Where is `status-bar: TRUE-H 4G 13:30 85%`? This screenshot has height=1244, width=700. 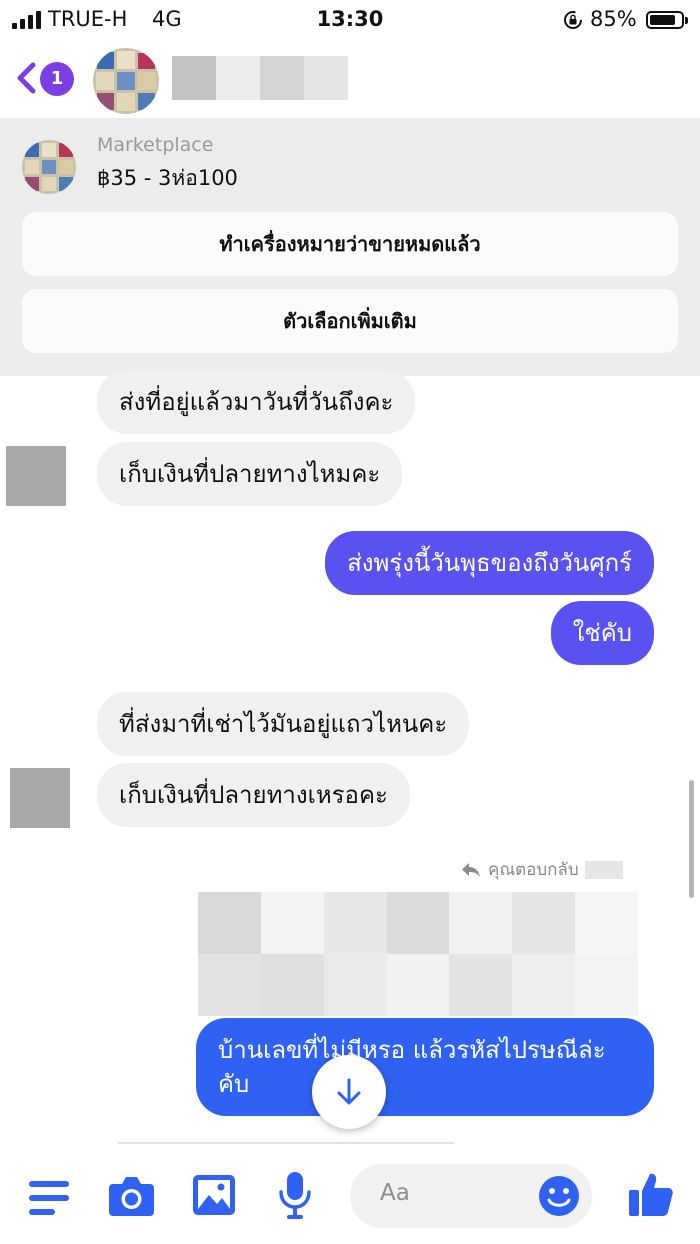 status-bar: TRUE-H 4G 13:30 85% is located at coordinates (350, 20).